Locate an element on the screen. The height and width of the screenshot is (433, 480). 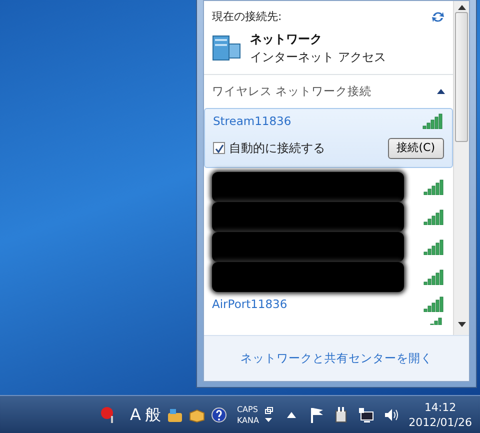
network-item: AirPort11836 is located at coordinates (328, 304).